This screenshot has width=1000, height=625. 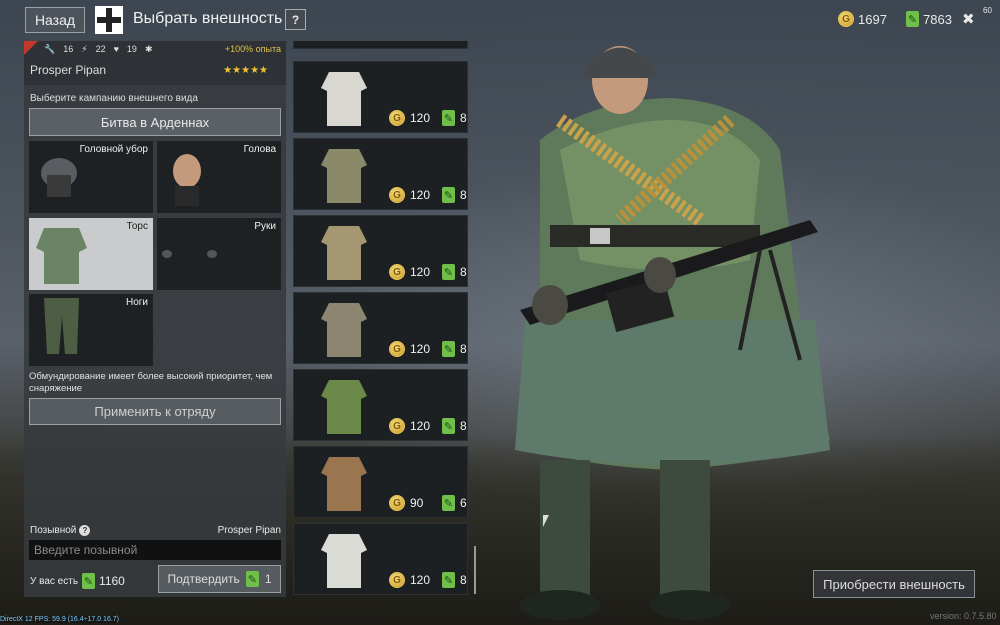 I want to click on slot-label: Руки, so click(x=265, y=226).